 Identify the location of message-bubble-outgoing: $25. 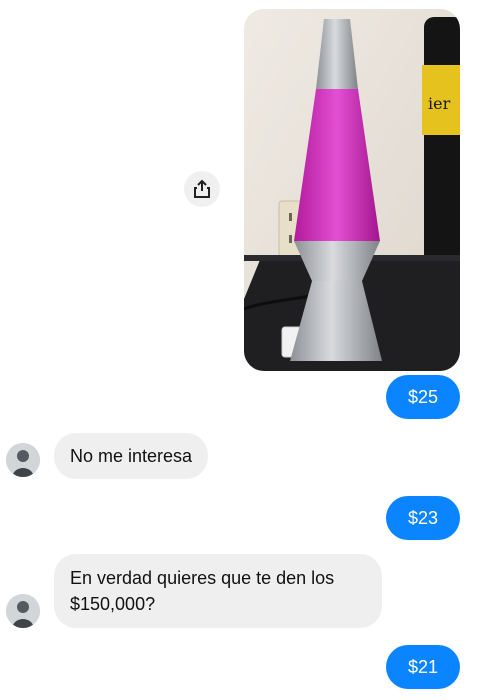
(423, 397).